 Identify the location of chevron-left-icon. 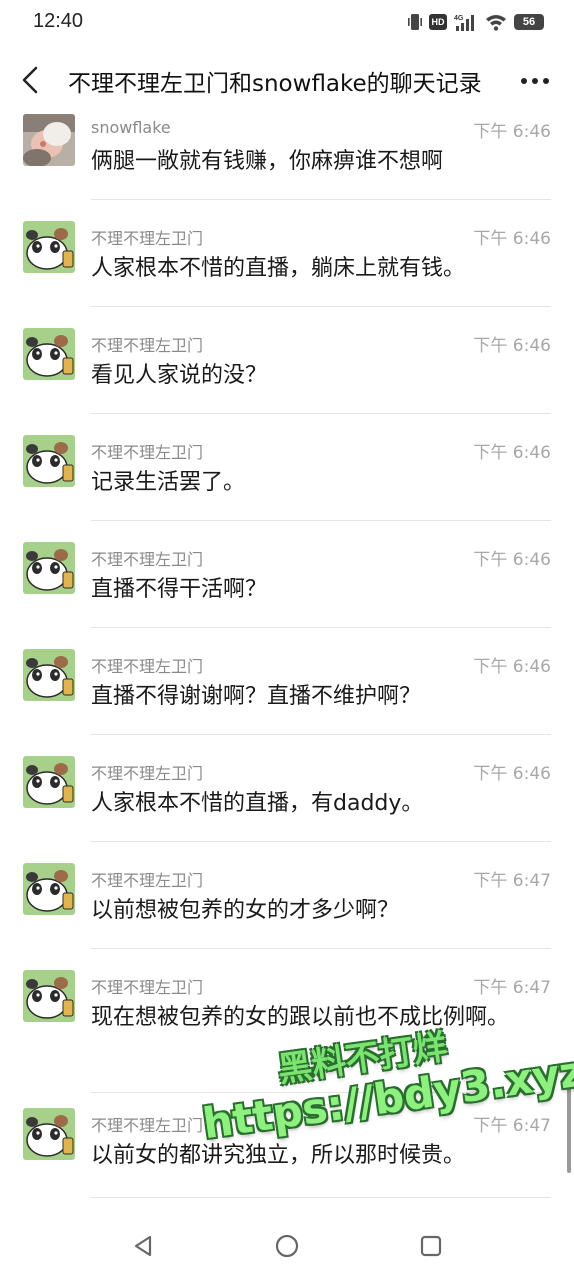
(30, 80).